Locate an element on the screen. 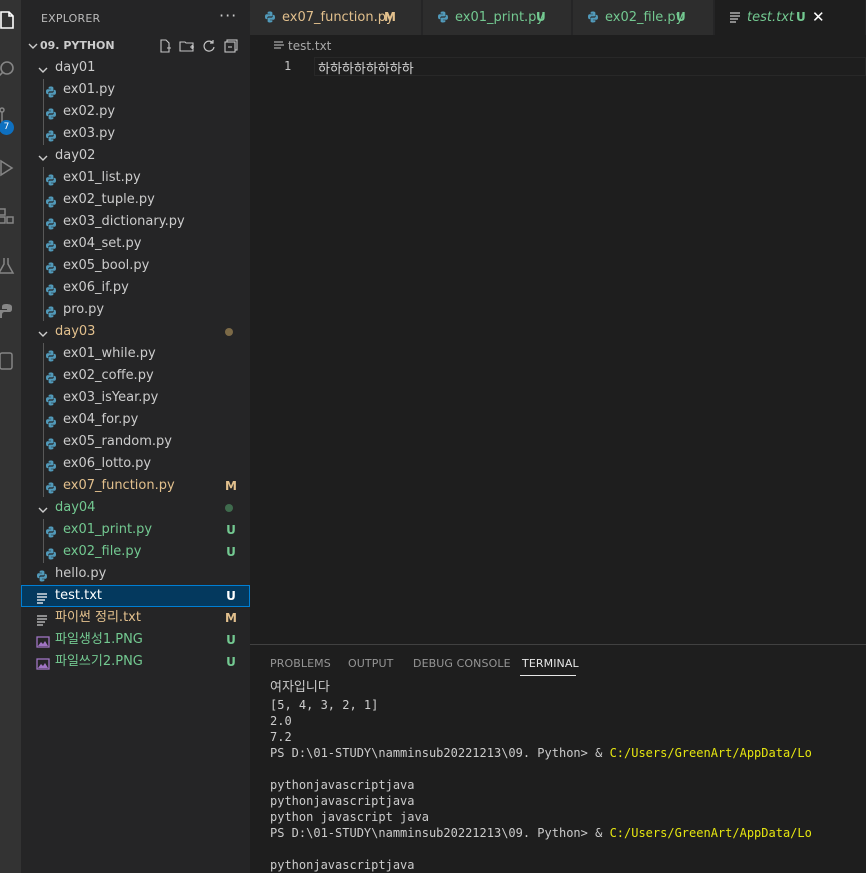 This screenshot has height=873, width=866. breadcrumb-file: test.txt is located at coordinates (309, 46).